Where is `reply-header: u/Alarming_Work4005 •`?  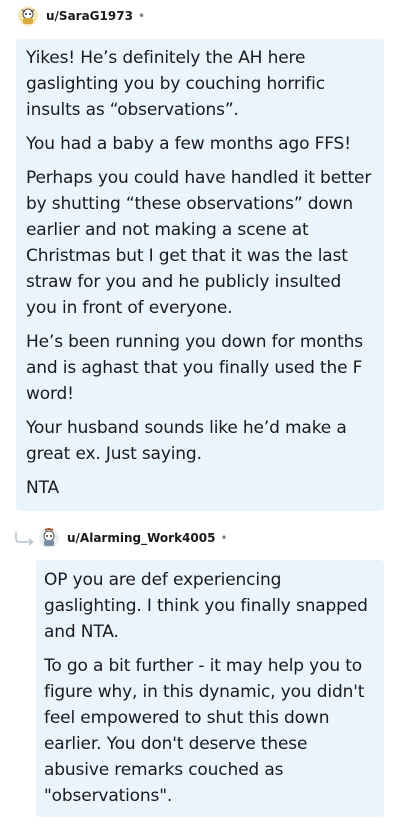
reply-header: u/Alarming_Work4005 • is located at coordinates (133, 538).